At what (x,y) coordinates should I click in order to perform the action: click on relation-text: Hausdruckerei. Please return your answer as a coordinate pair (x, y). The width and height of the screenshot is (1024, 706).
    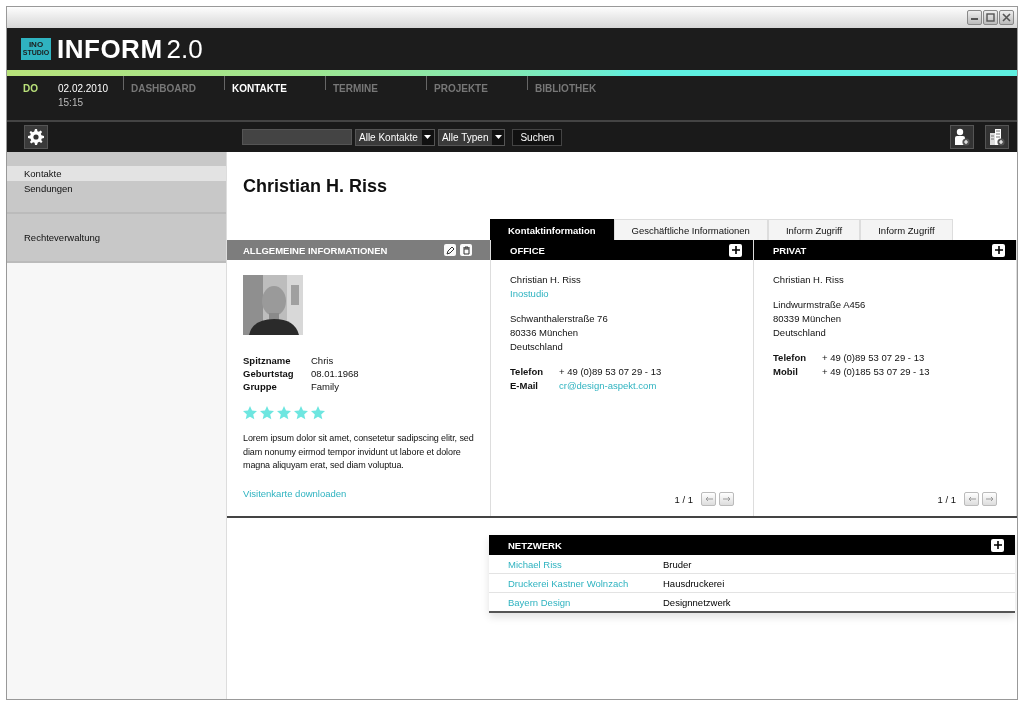
    Looking at the image, I should click on (694, 583).